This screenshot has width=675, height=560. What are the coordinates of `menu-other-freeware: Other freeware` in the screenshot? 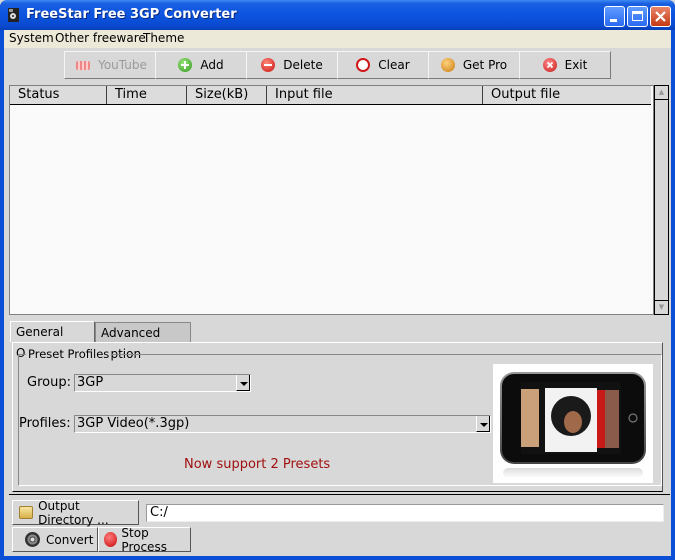 It's located at (100, 38).